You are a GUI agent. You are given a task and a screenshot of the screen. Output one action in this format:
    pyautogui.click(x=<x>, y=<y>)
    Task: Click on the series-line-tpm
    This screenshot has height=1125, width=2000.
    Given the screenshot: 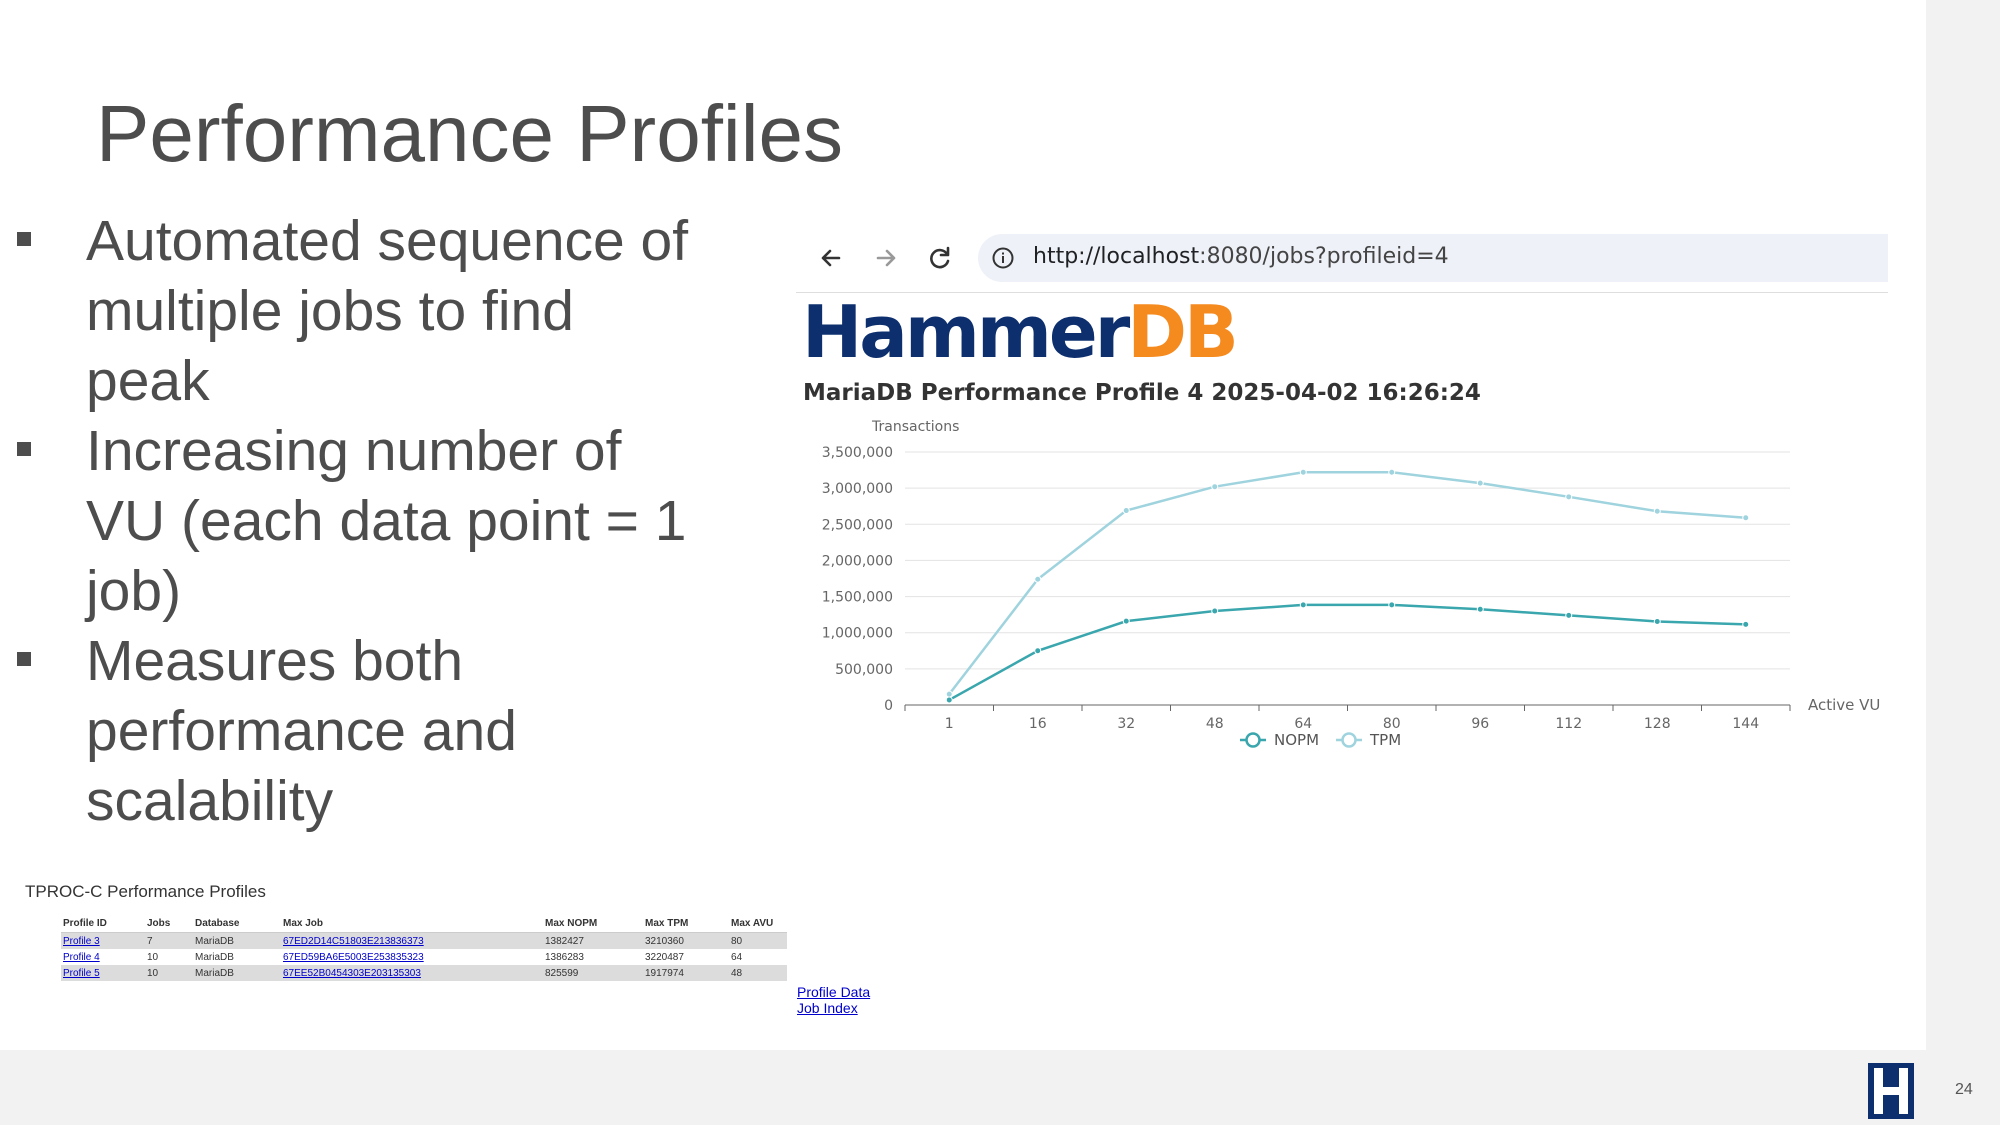 What is the action you would take?
    pyautogui.click(x=1347, y=582)
    